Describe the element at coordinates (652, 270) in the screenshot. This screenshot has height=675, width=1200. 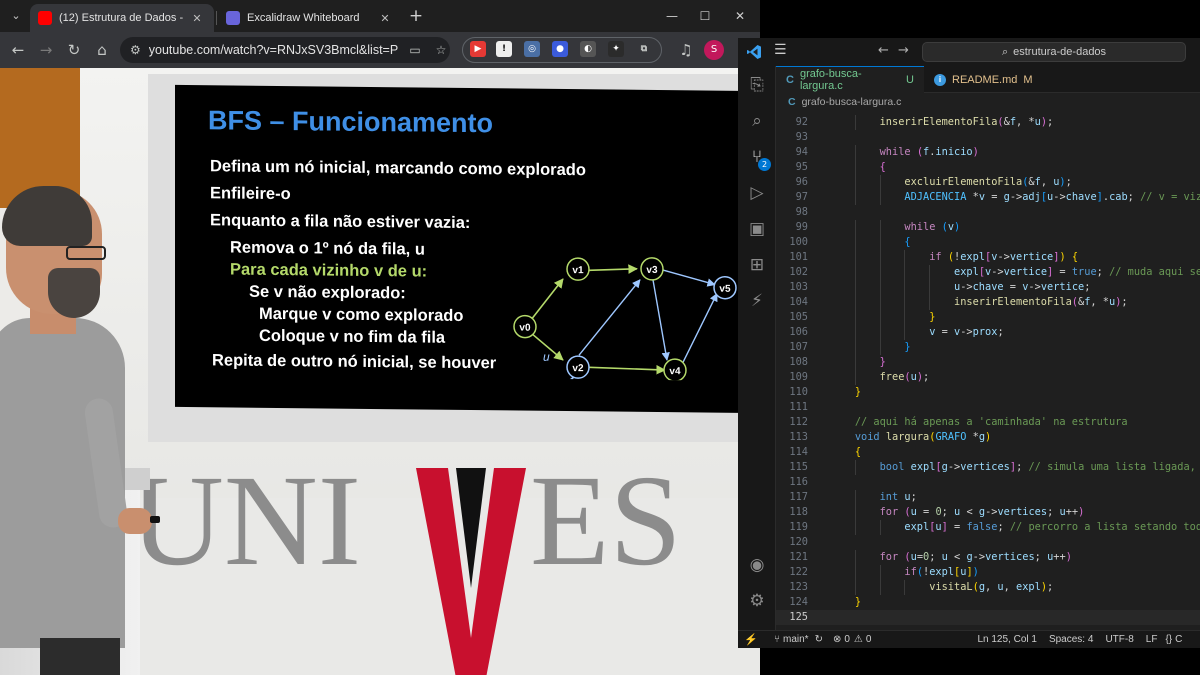
I see `graph-node-label: v3` at that location.